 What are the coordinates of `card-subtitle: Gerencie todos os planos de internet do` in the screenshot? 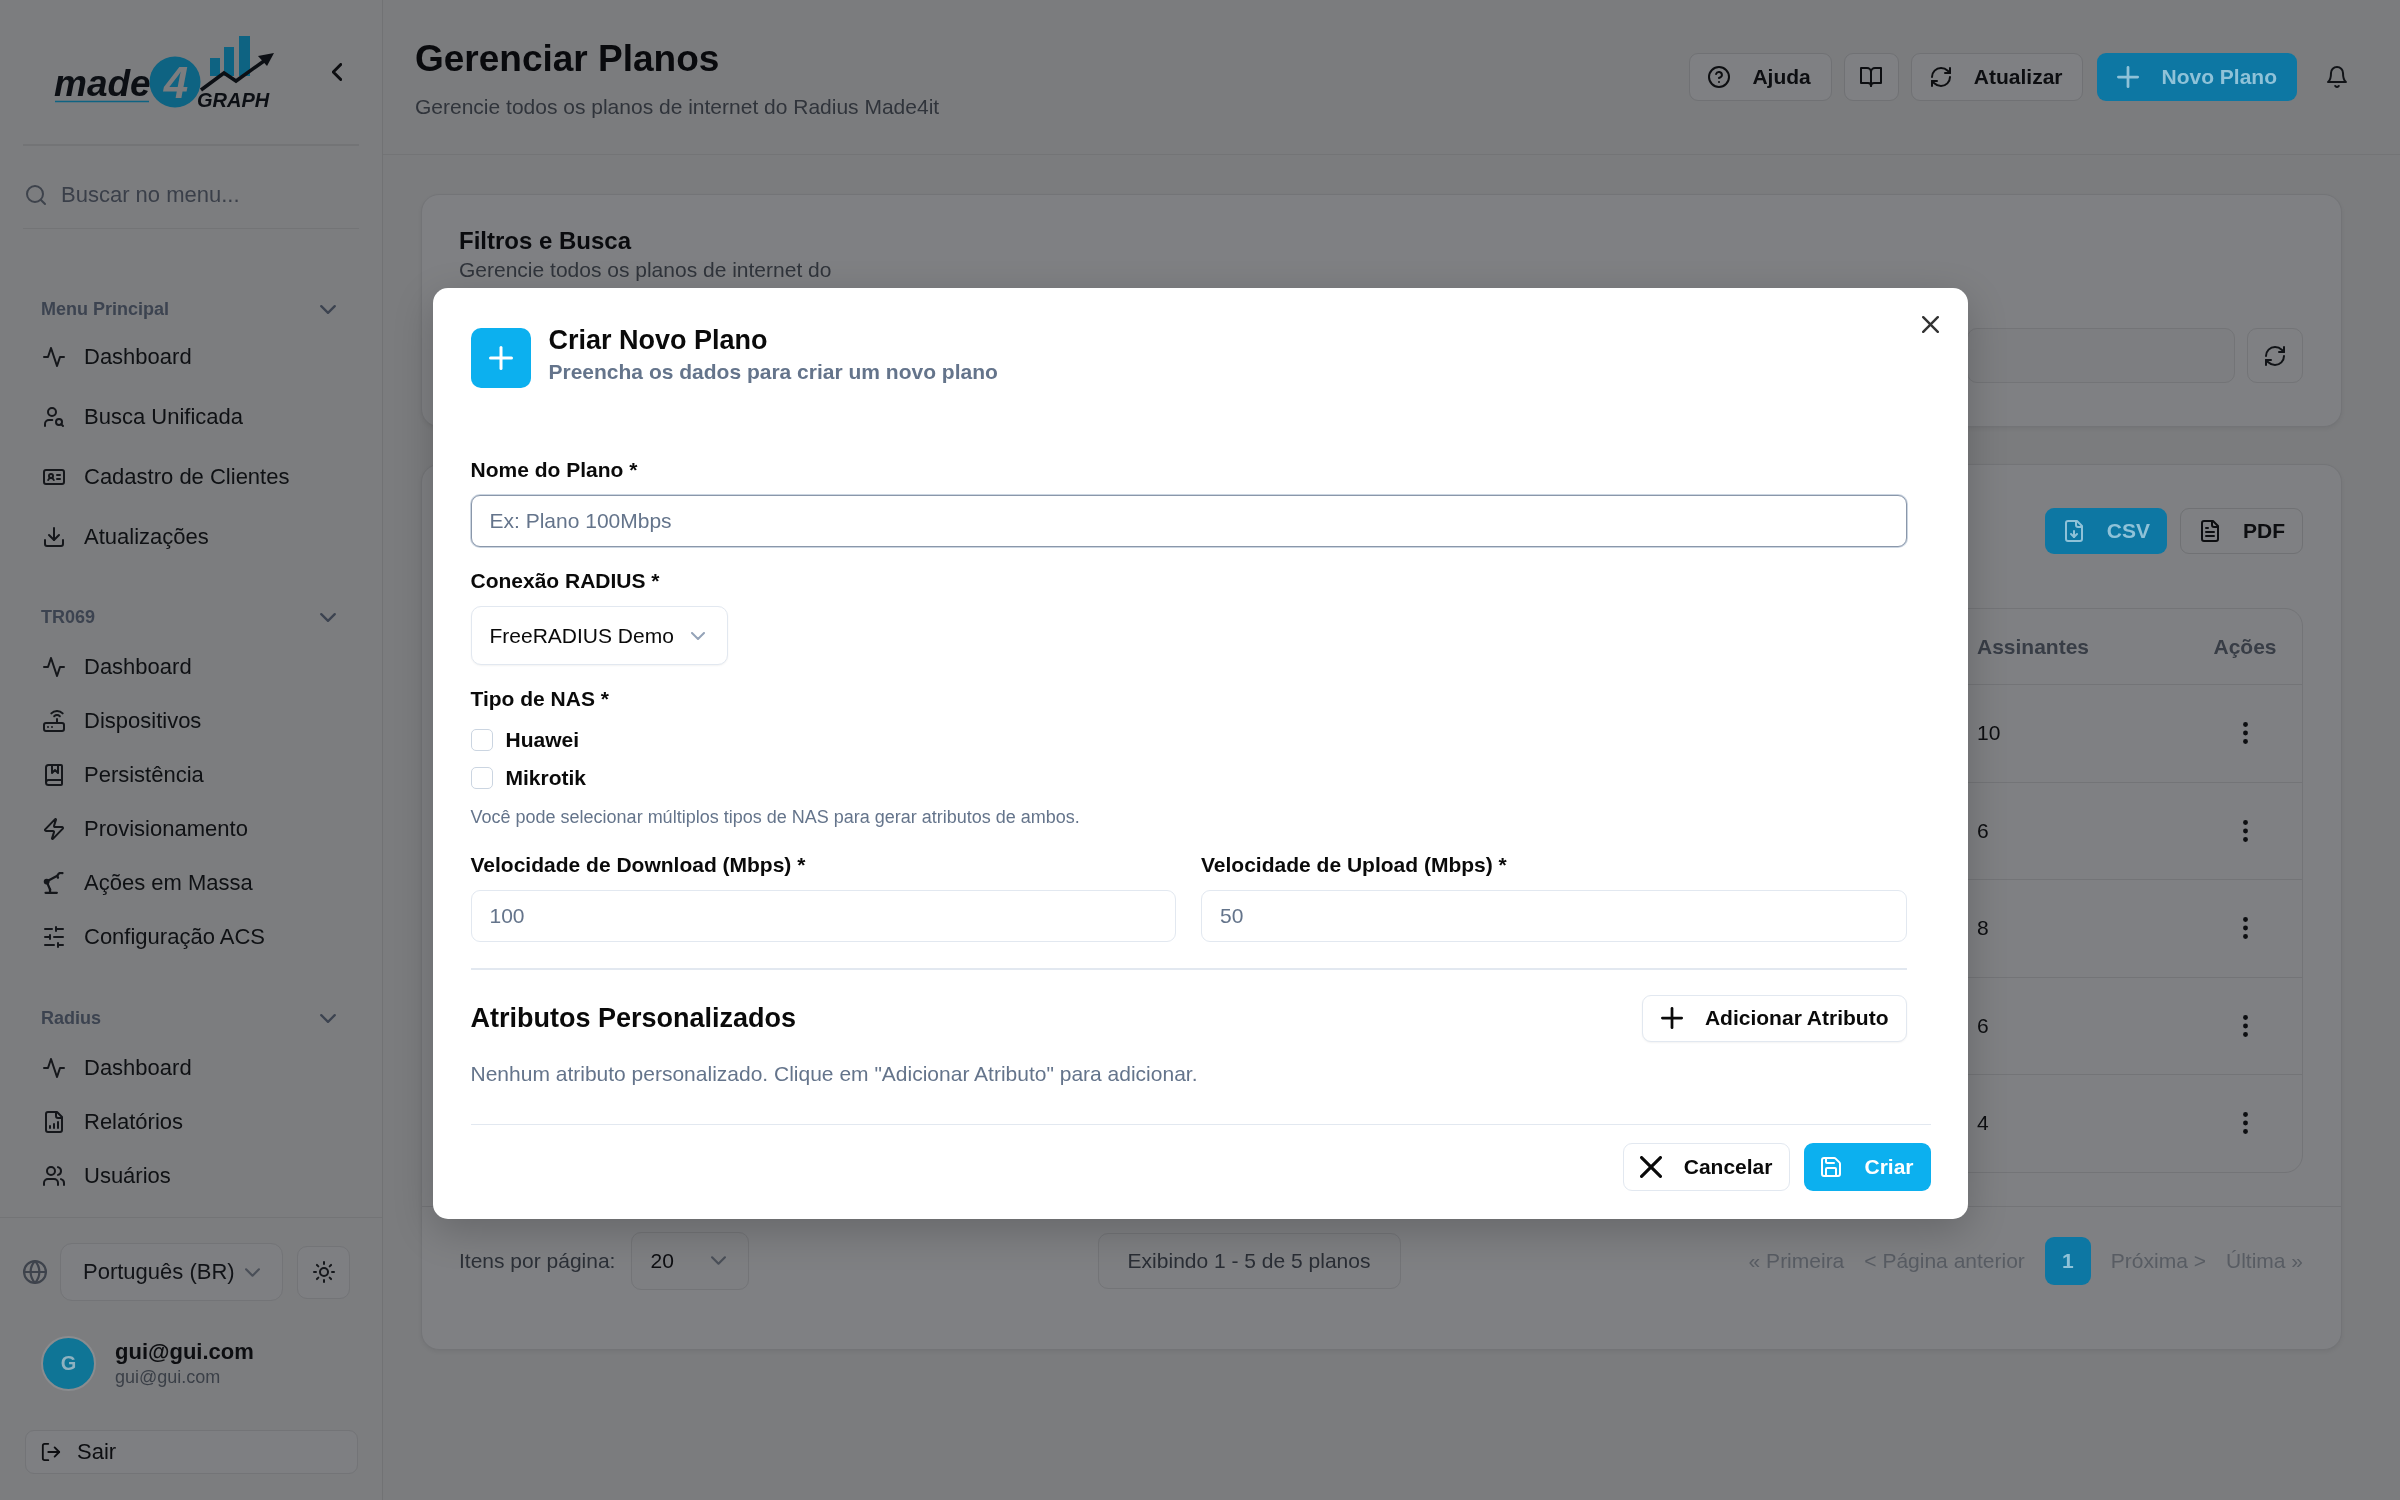 It's located at (646, 270).